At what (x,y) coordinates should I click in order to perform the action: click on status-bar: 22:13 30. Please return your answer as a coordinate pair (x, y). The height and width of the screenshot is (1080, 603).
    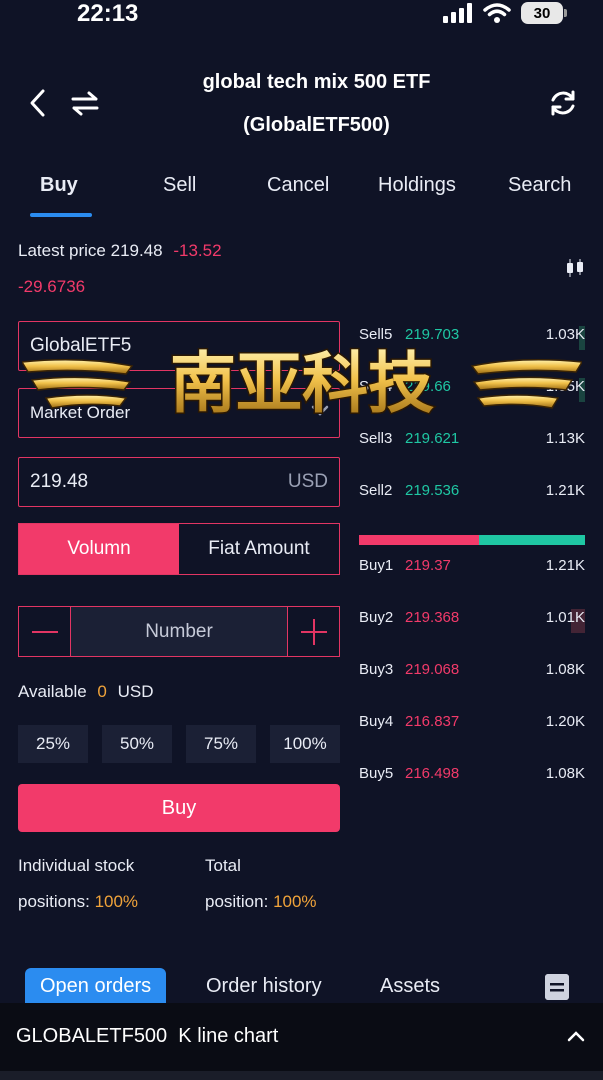
    Looking at the image, I should click on (301, 16).